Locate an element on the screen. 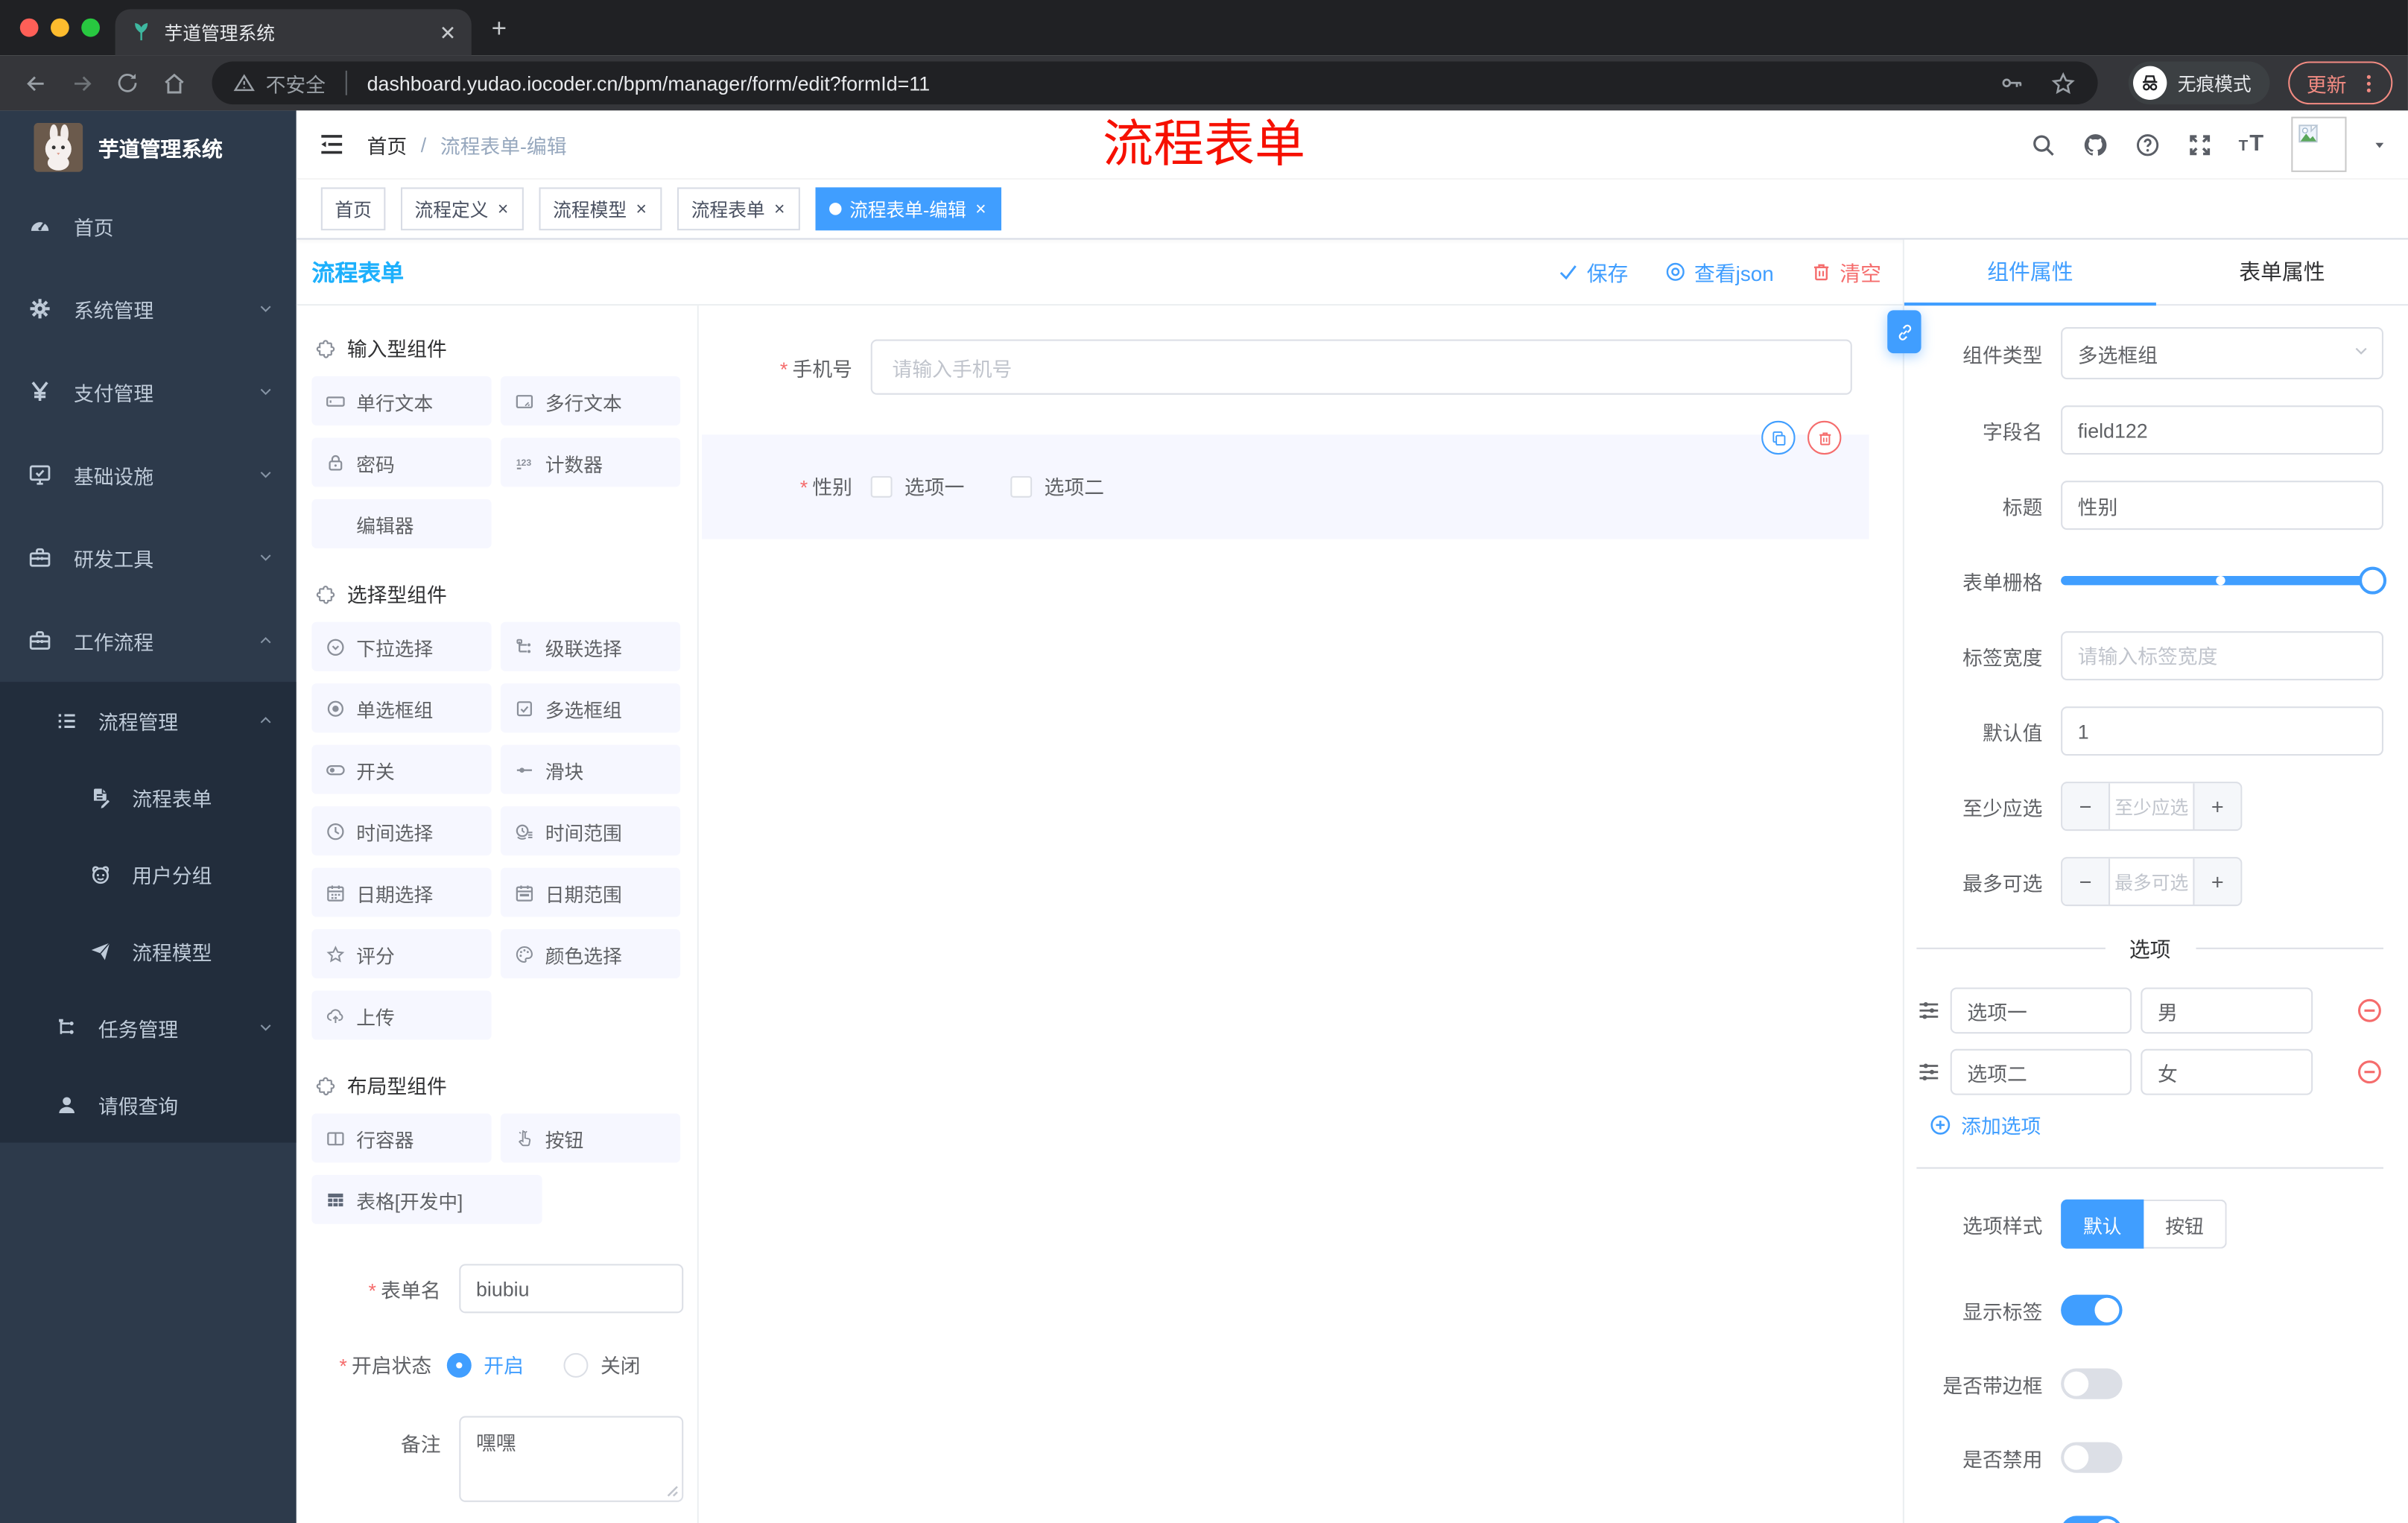 The height and width of the screenshot is (1523, 2408). sidebar-item-process-form: 流程表单 is located at coordinates (148, 797).